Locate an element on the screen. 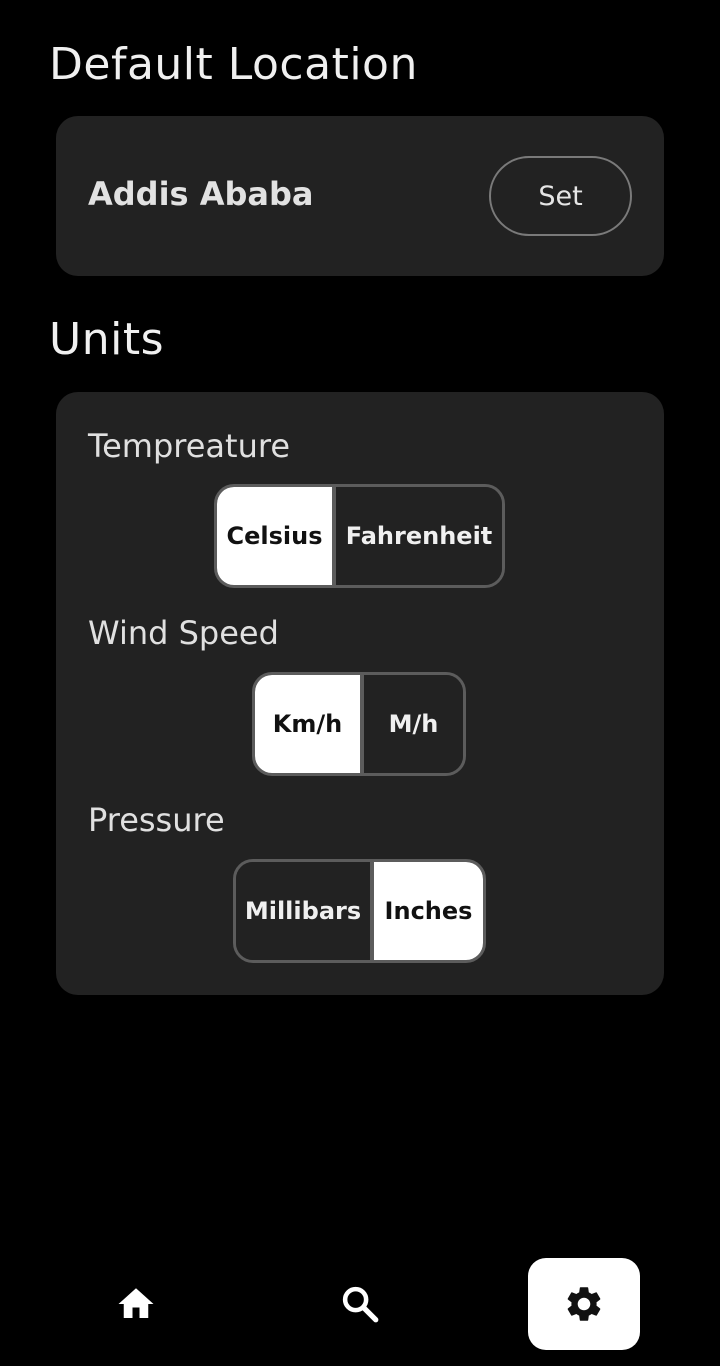  default-location-card: Addis Ababa Set is located at coordinates (360, 196).